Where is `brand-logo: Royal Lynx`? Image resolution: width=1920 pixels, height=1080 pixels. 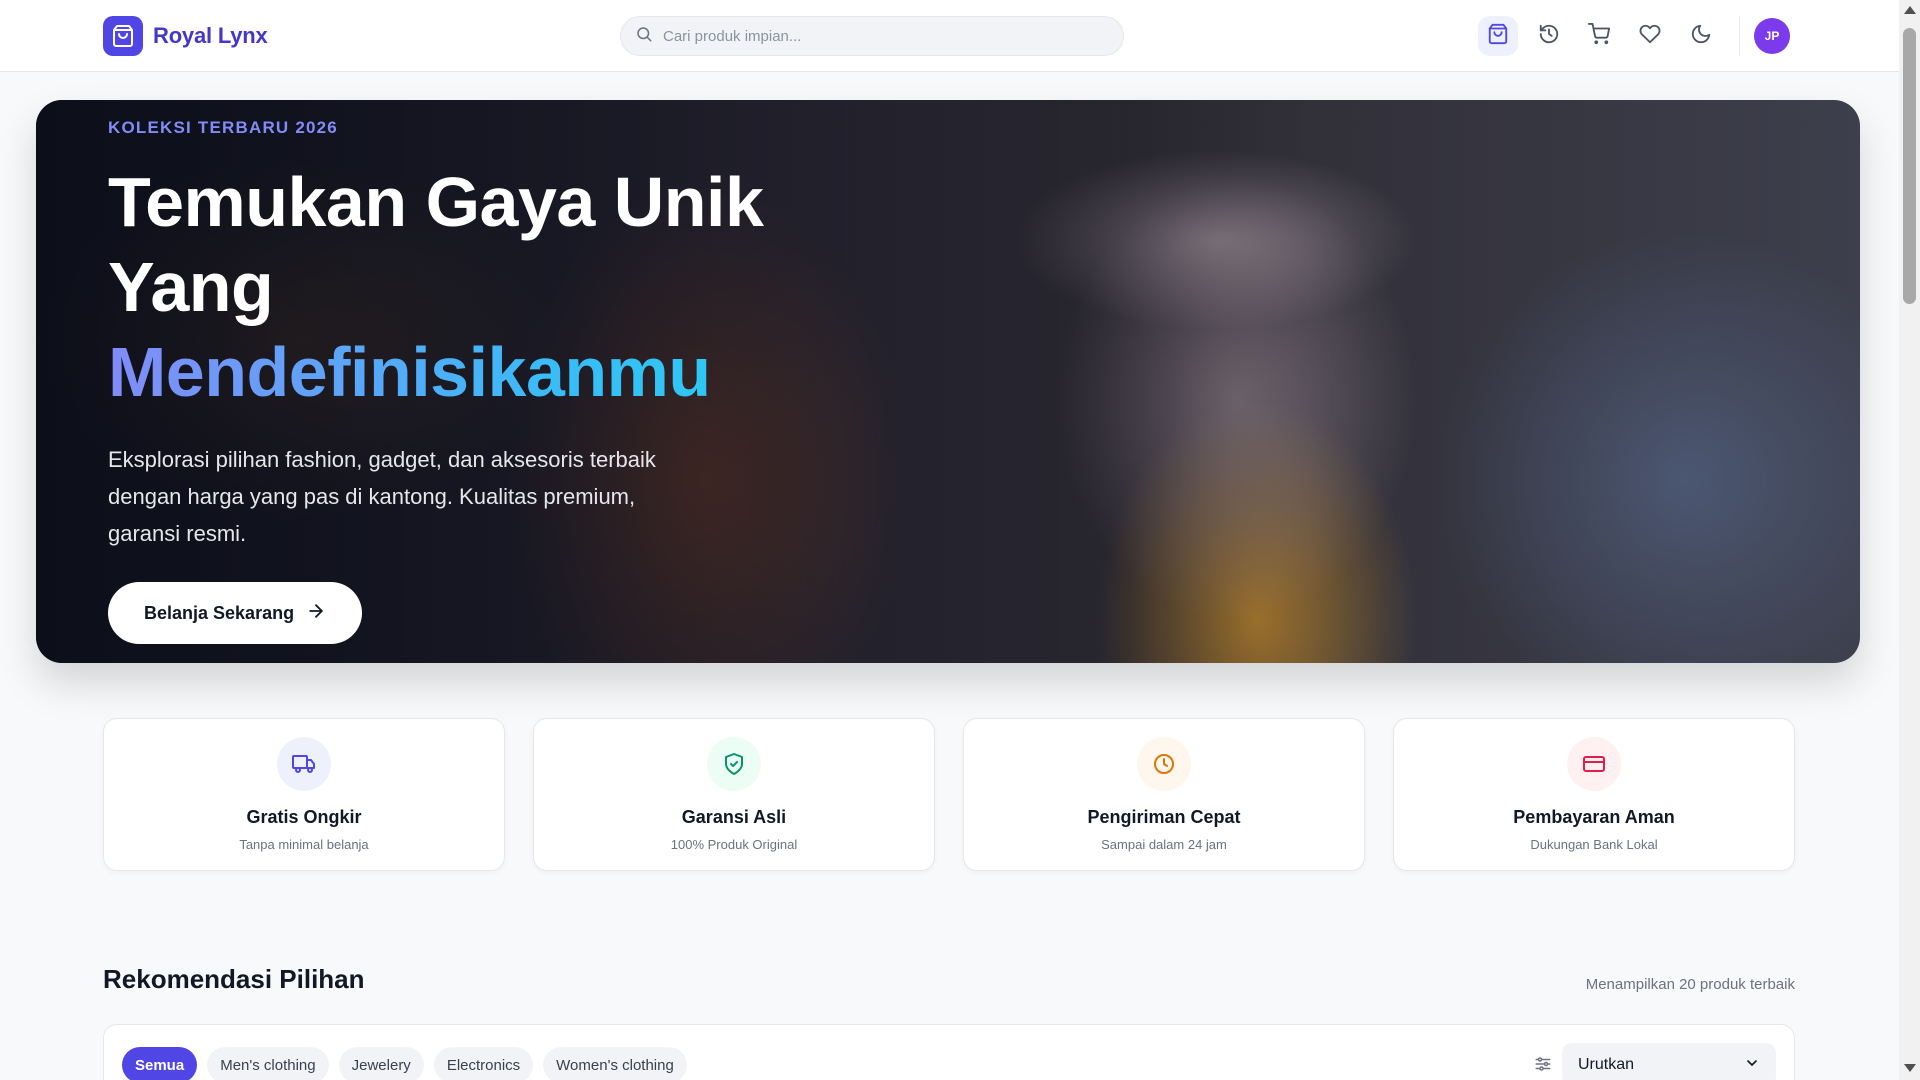 brand-logo: Royal Lynx is located at coordinates (185, 36).